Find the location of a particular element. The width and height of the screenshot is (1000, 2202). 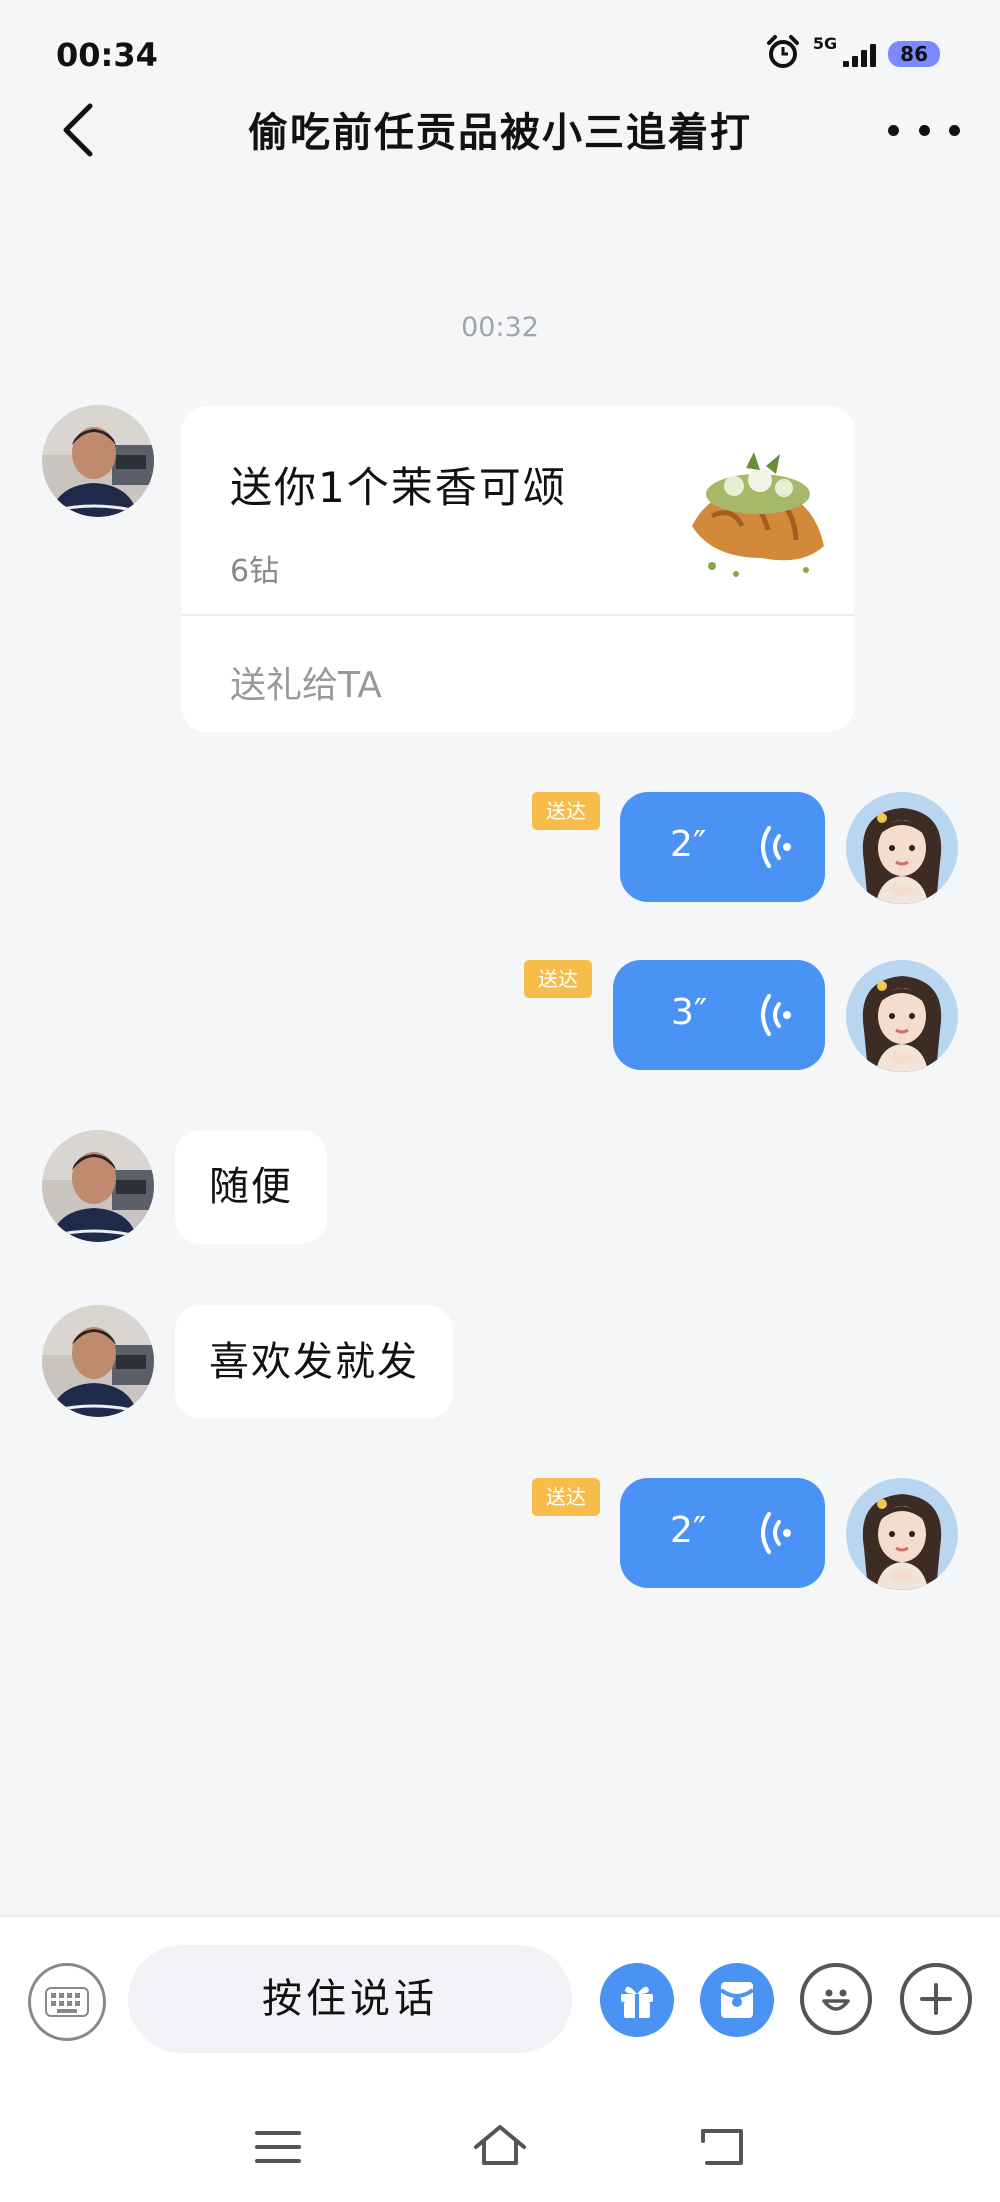

plus-icon is located at coordinates (936, 1999).